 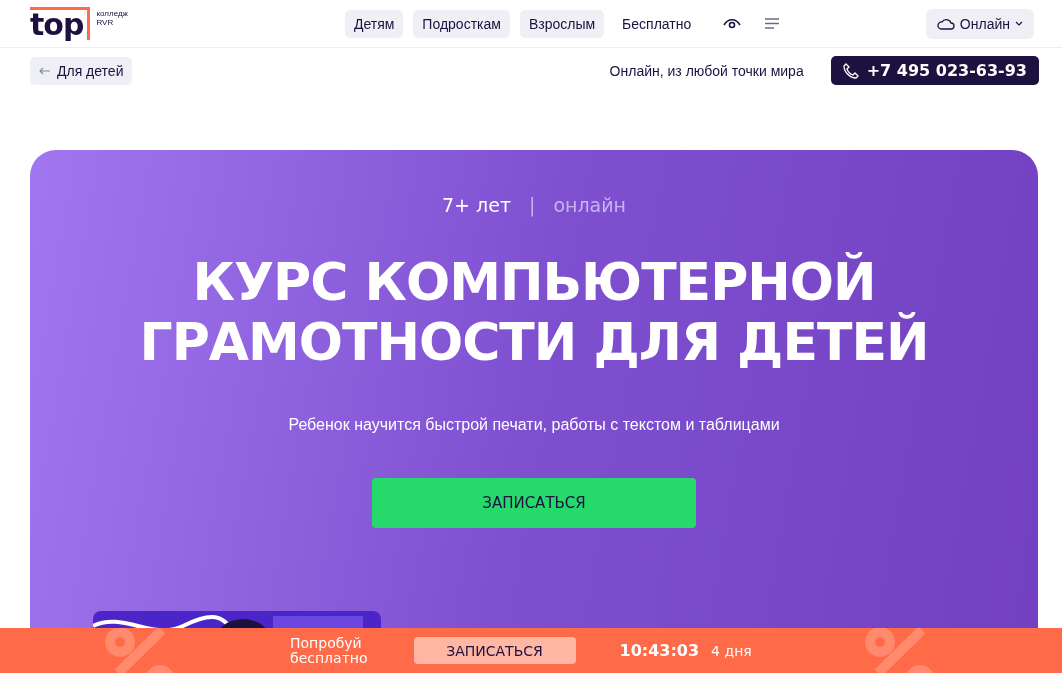 I want to click on promo-text: бесплатно, so click(x=329, y=658).